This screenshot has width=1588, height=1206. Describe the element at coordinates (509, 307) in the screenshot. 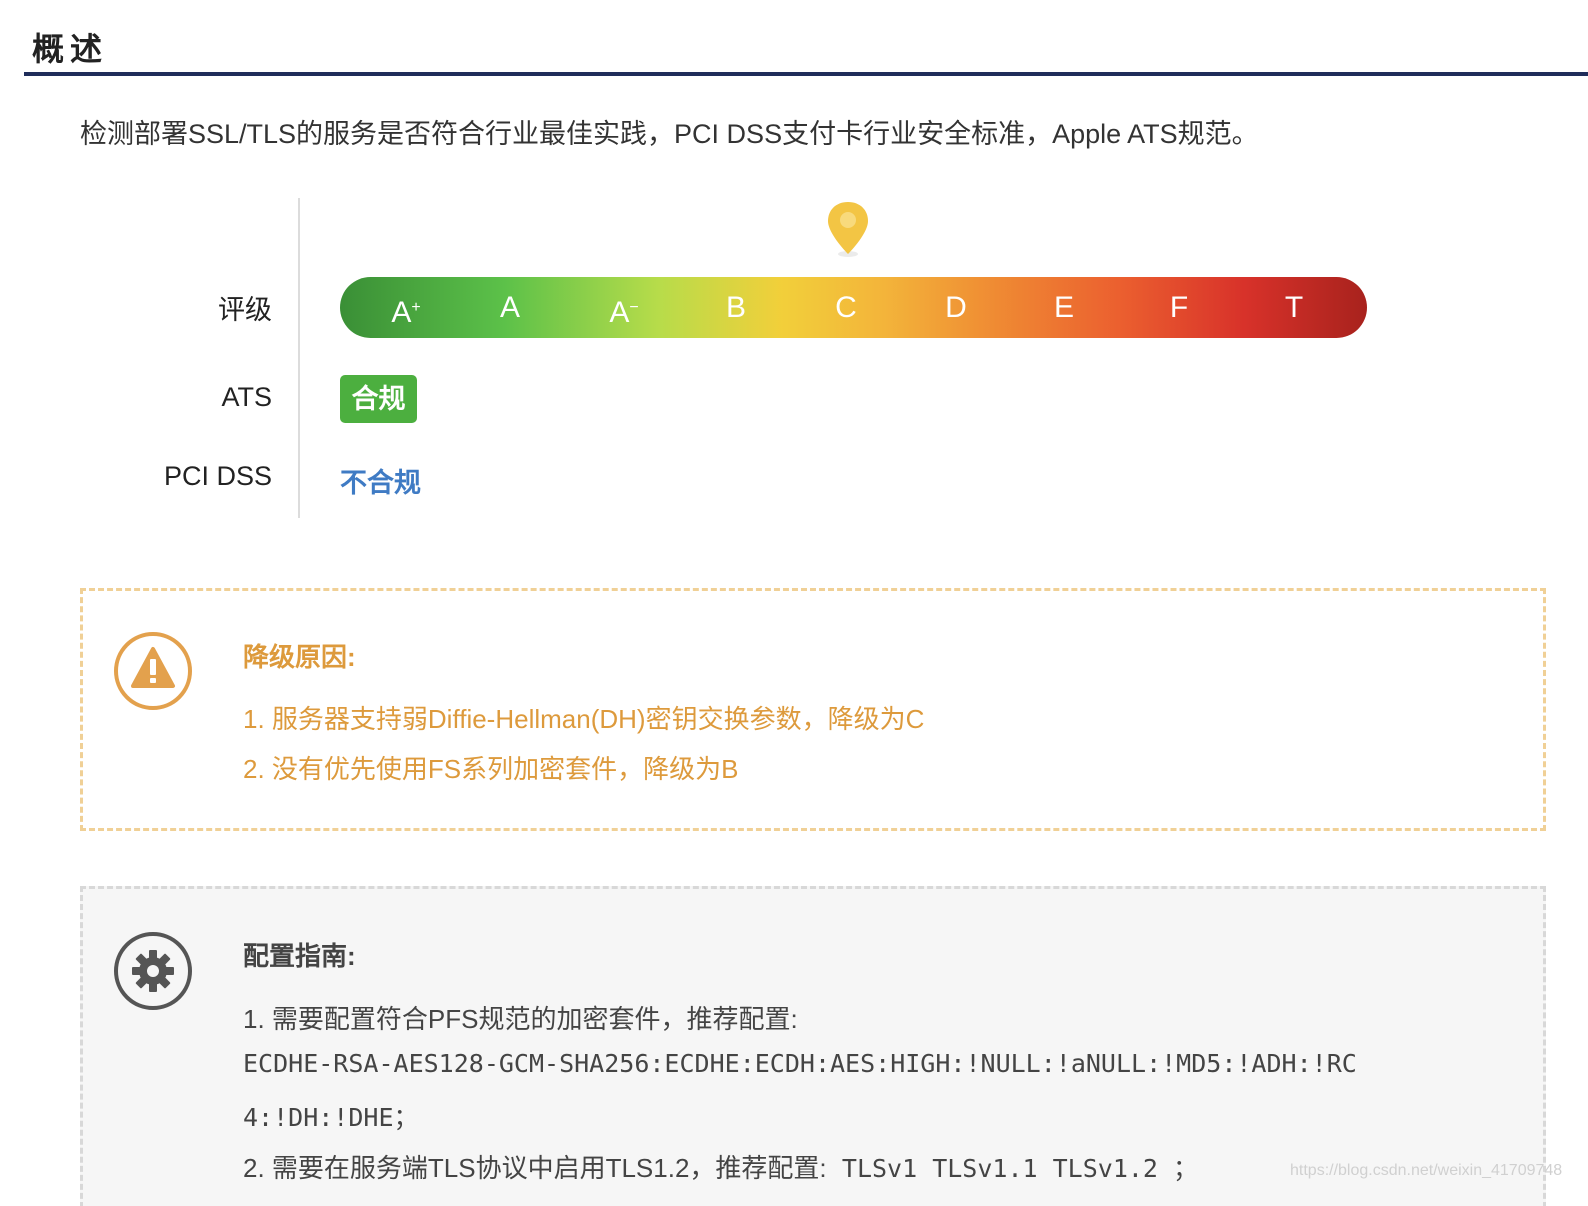

I see `grade-a: A` at that location.